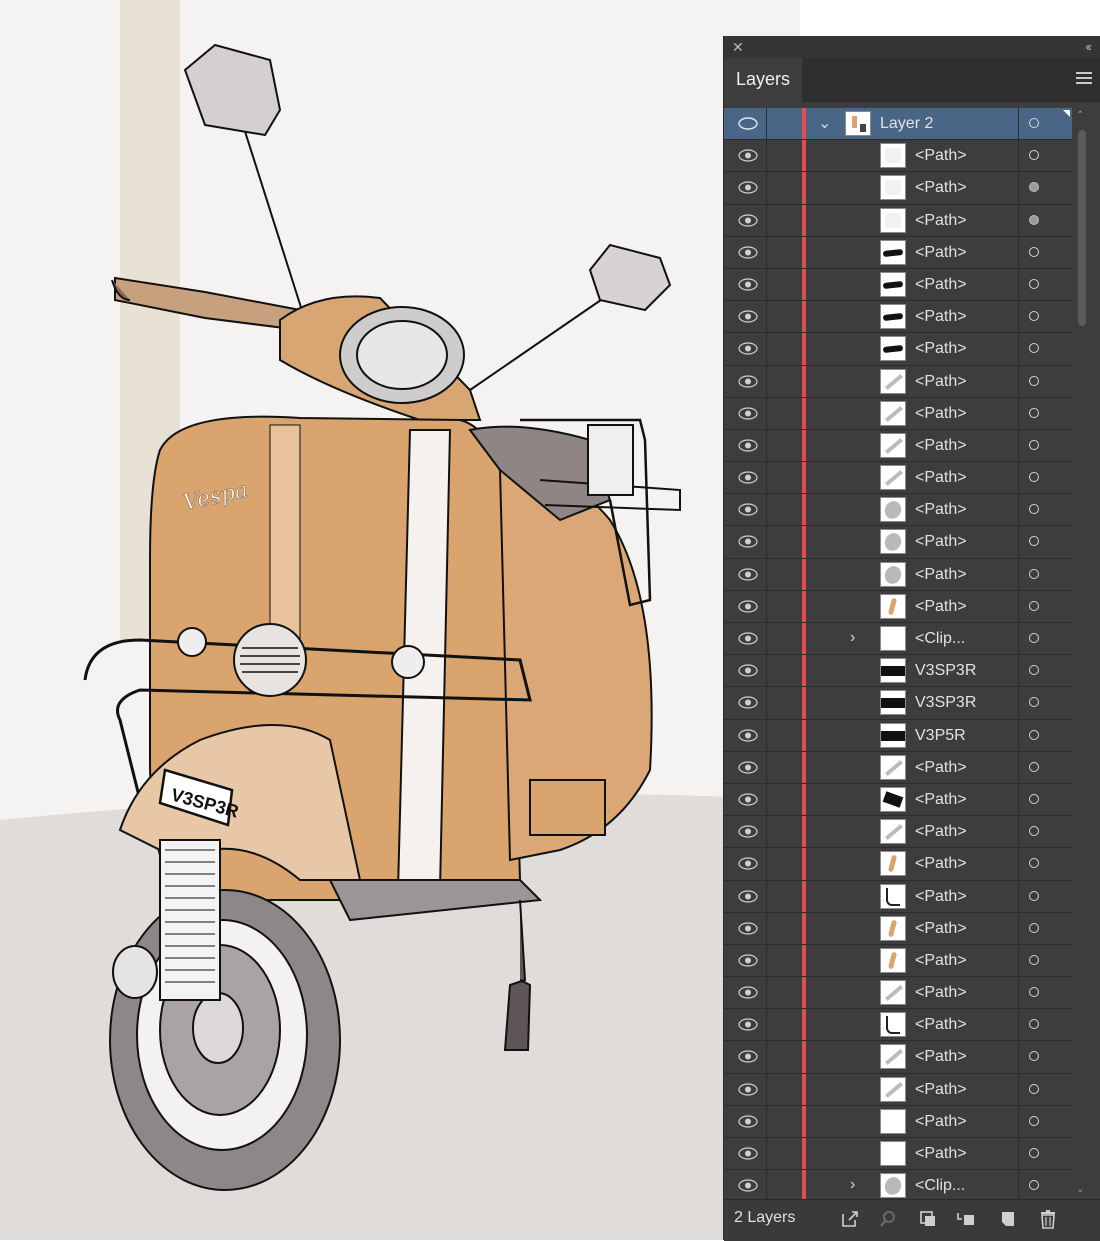 The height and width of the screenshot is (1241, 1100). What do you see at coordinates (888, 1219) in the screenshot?
I see `search-icon` at bounding box center [888, 1219].